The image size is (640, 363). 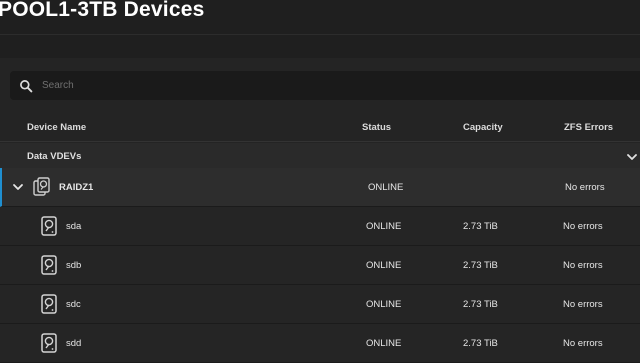 I want to click on column-header-device-name: Device Name, so click(x=56, y=127).